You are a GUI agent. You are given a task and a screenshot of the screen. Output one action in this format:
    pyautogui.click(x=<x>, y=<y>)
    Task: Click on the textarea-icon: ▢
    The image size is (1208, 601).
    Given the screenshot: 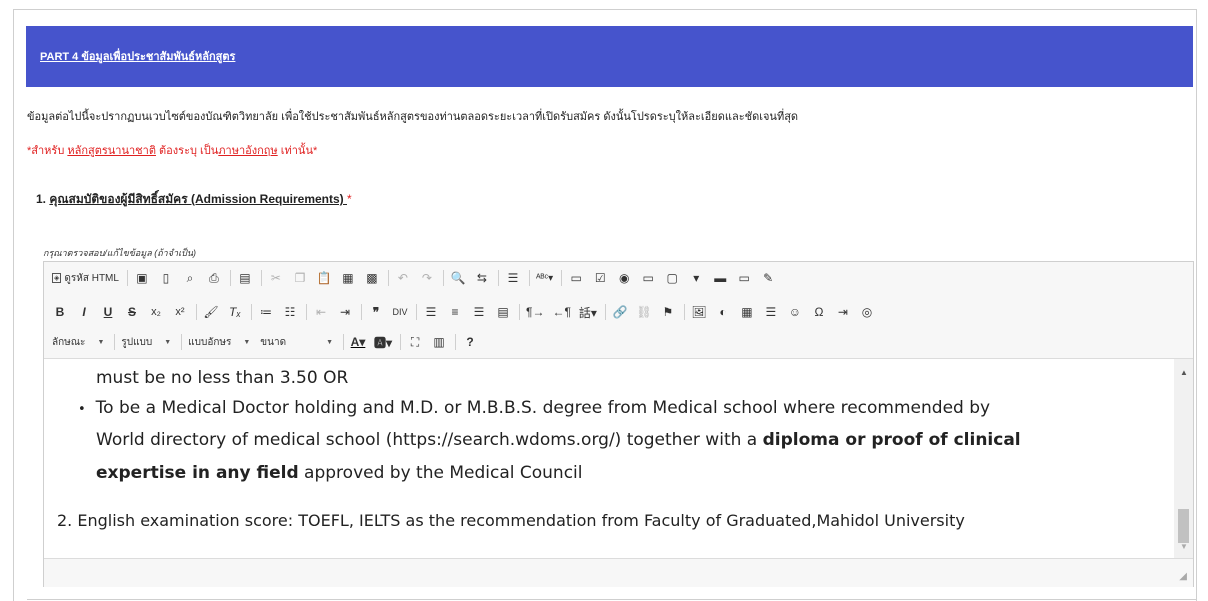 What is the action you would take?
    pyautogui.click(x=672, y=278)
    